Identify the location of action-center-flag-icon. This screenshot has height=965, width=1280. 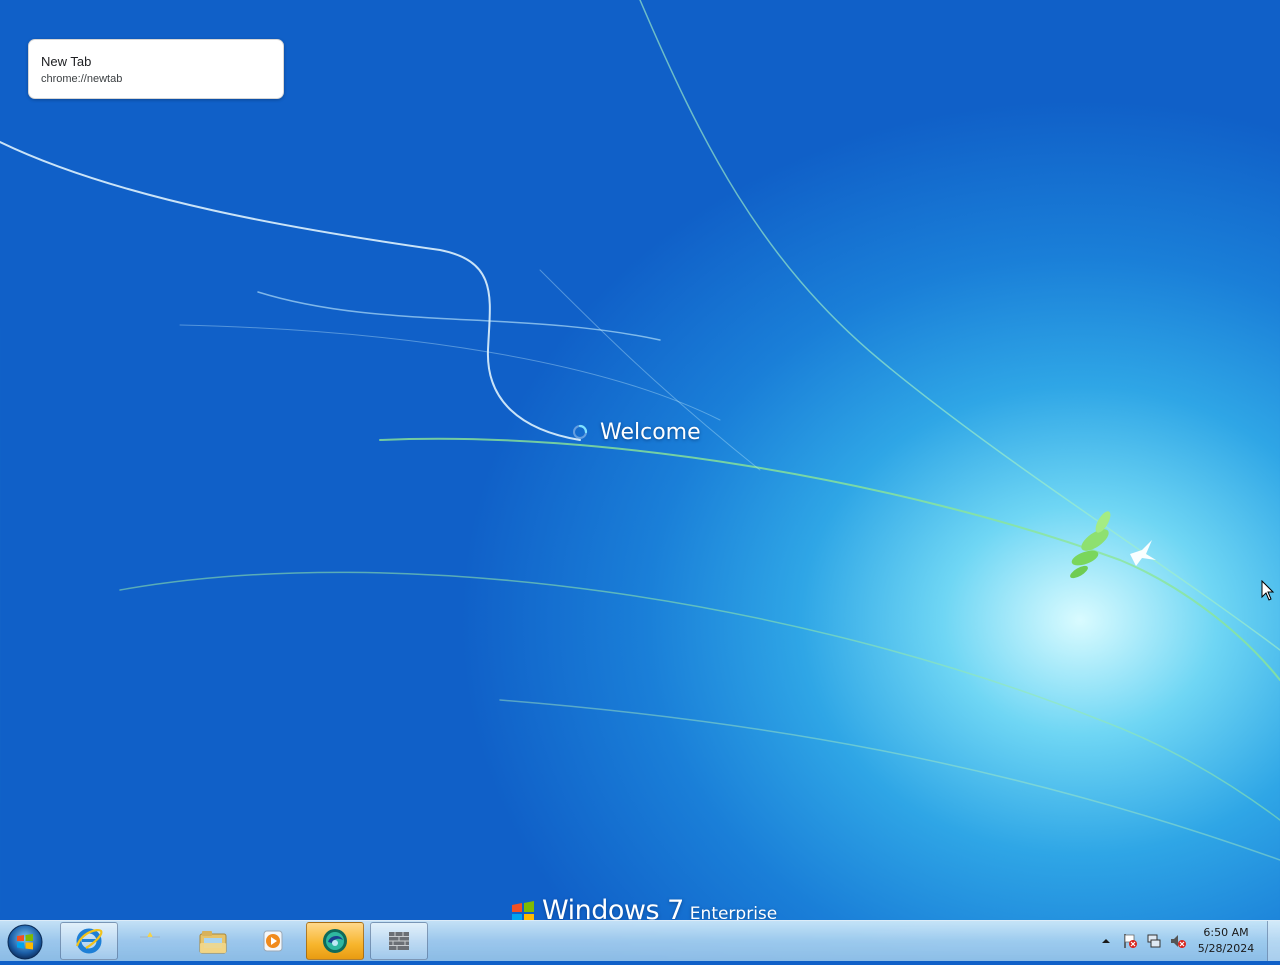
(1130, 941).